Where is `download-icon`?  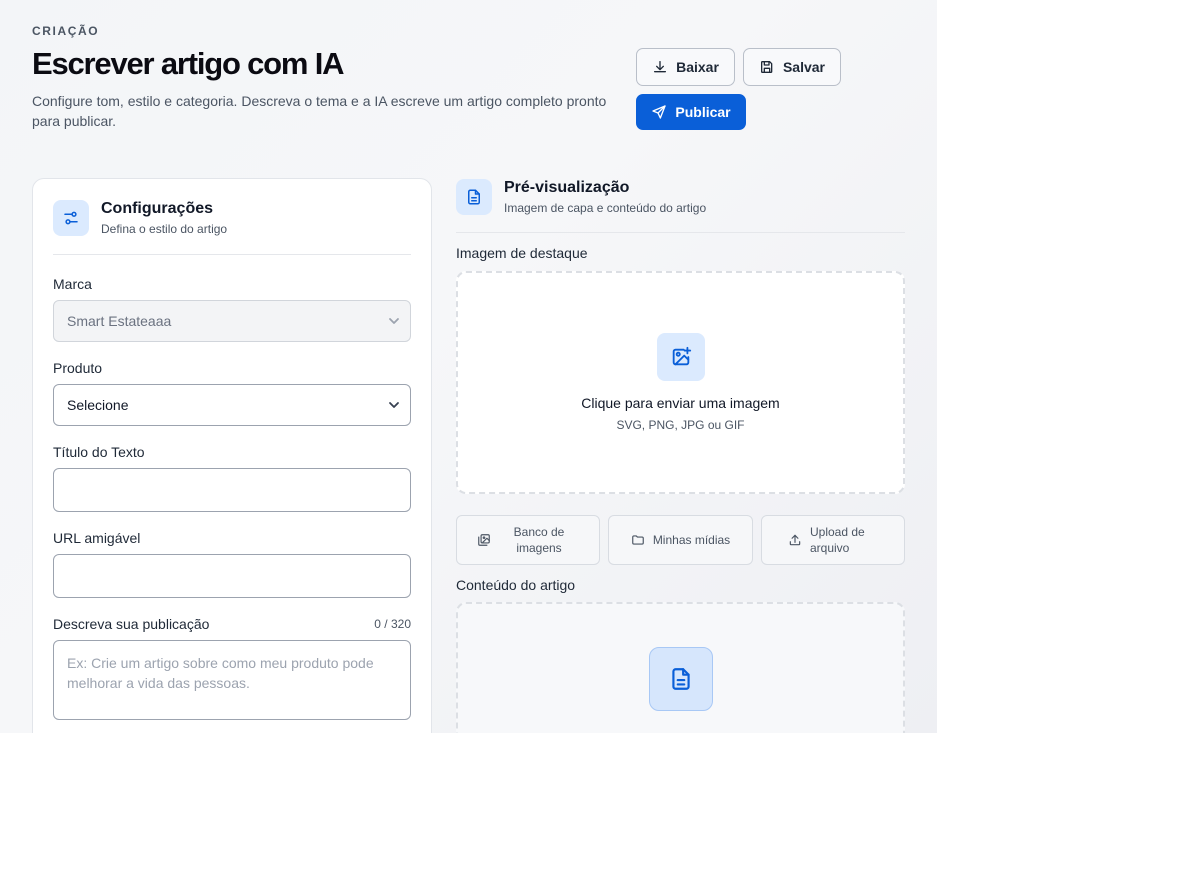 download-icon is located at coordinates (660, 67).